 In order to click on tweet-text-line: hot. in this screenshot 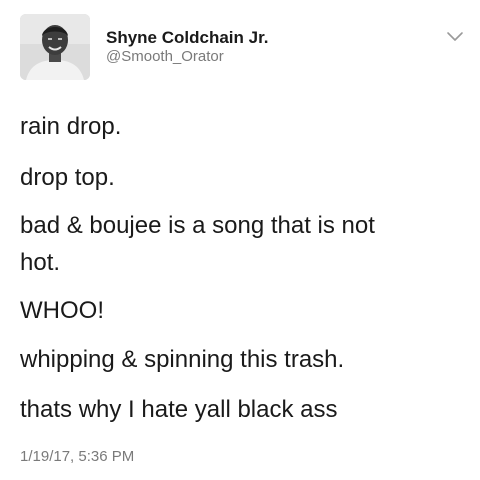, I will do `click(40, 262)`.